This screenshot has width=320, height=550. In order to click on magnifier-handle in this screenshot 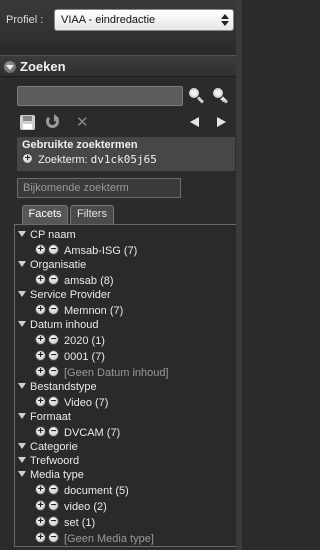, I will do `click(200, 100)`.